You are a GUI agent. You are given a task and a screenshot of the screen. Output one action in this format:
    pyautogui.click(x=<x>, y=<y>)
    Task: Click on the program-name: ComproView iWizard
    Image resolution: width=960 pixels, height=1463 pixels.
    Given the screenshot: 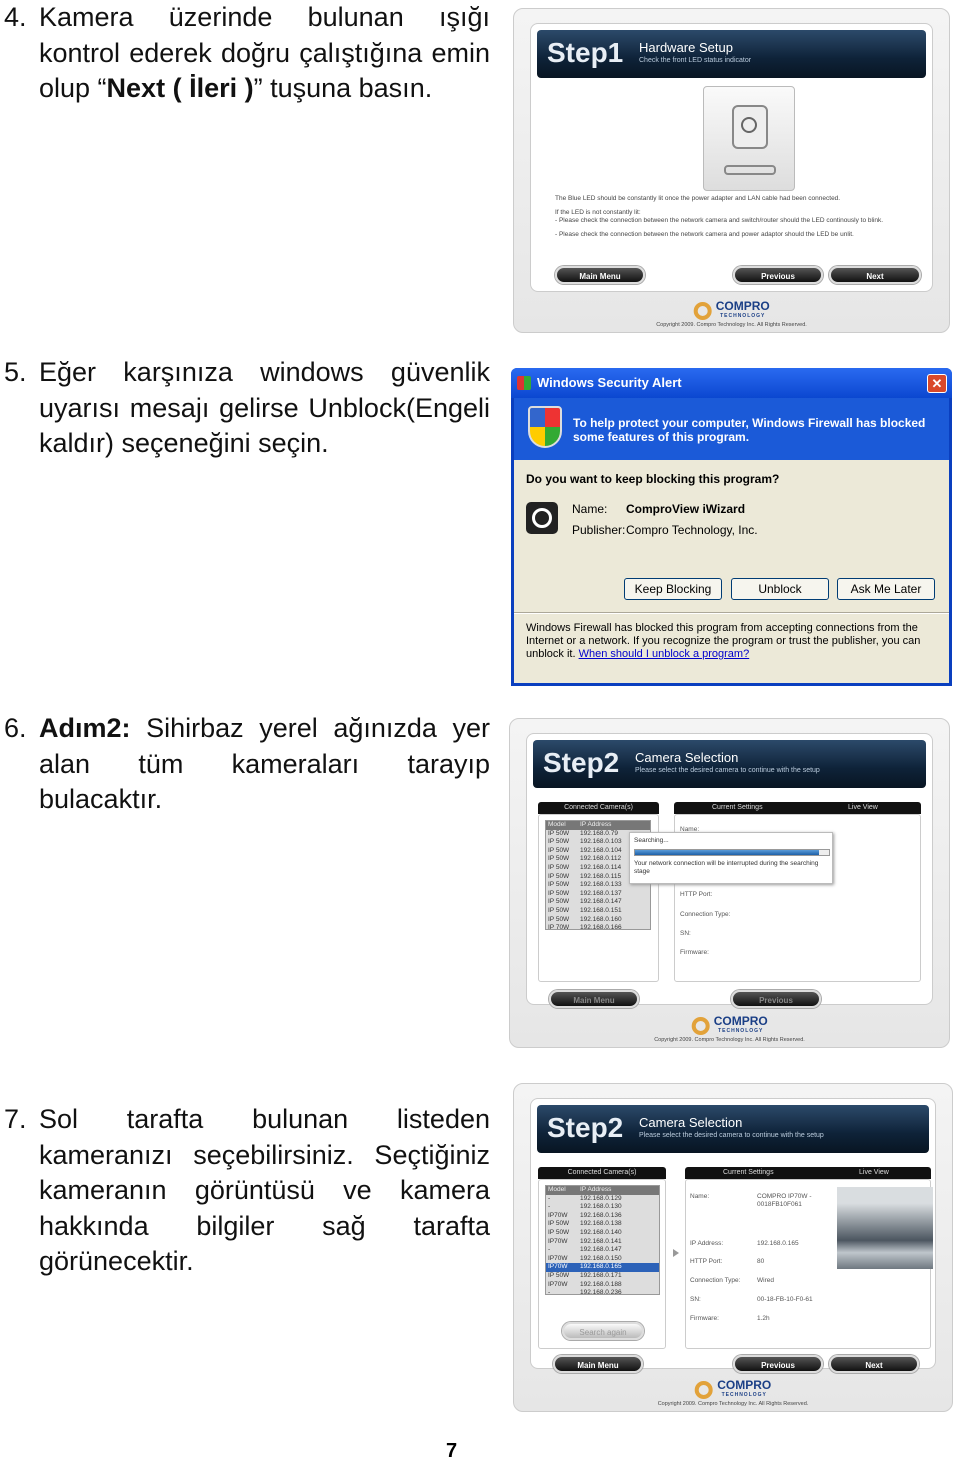 What is the action you would take?
    pyautogui.click(x=686, y=509)
    